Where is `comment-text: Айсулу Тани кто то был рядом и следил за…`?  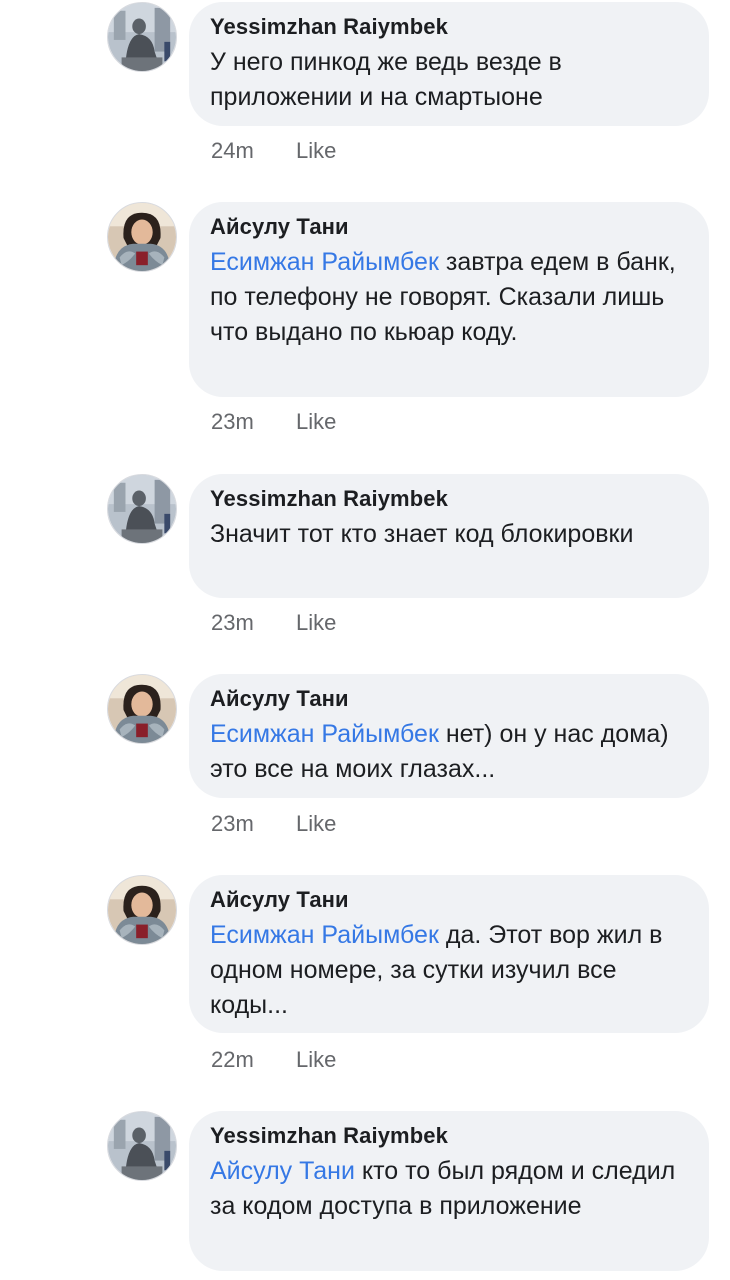
comment-text: Айсулу Тани кто то был рядом и следил за… is located at coordinates (448, 1189).